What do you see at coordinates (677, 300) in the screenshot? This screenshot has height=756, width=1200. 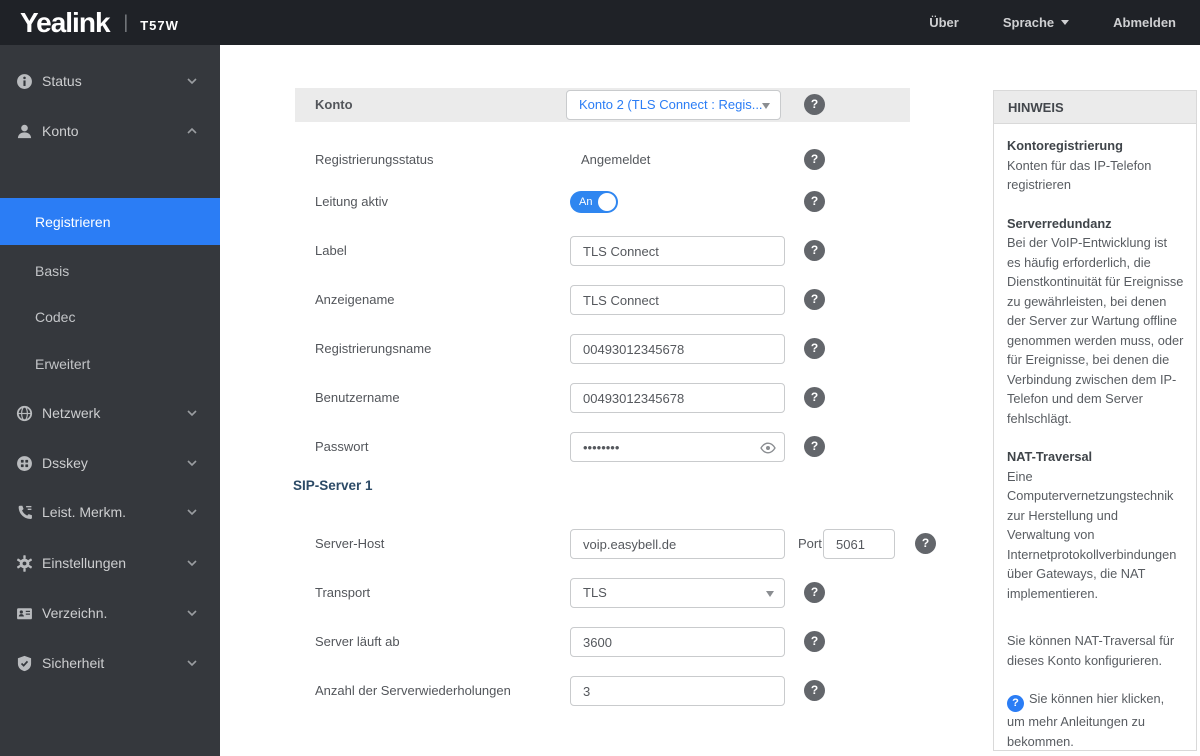 I see `display-name-input` at bounding box center [677, 300].